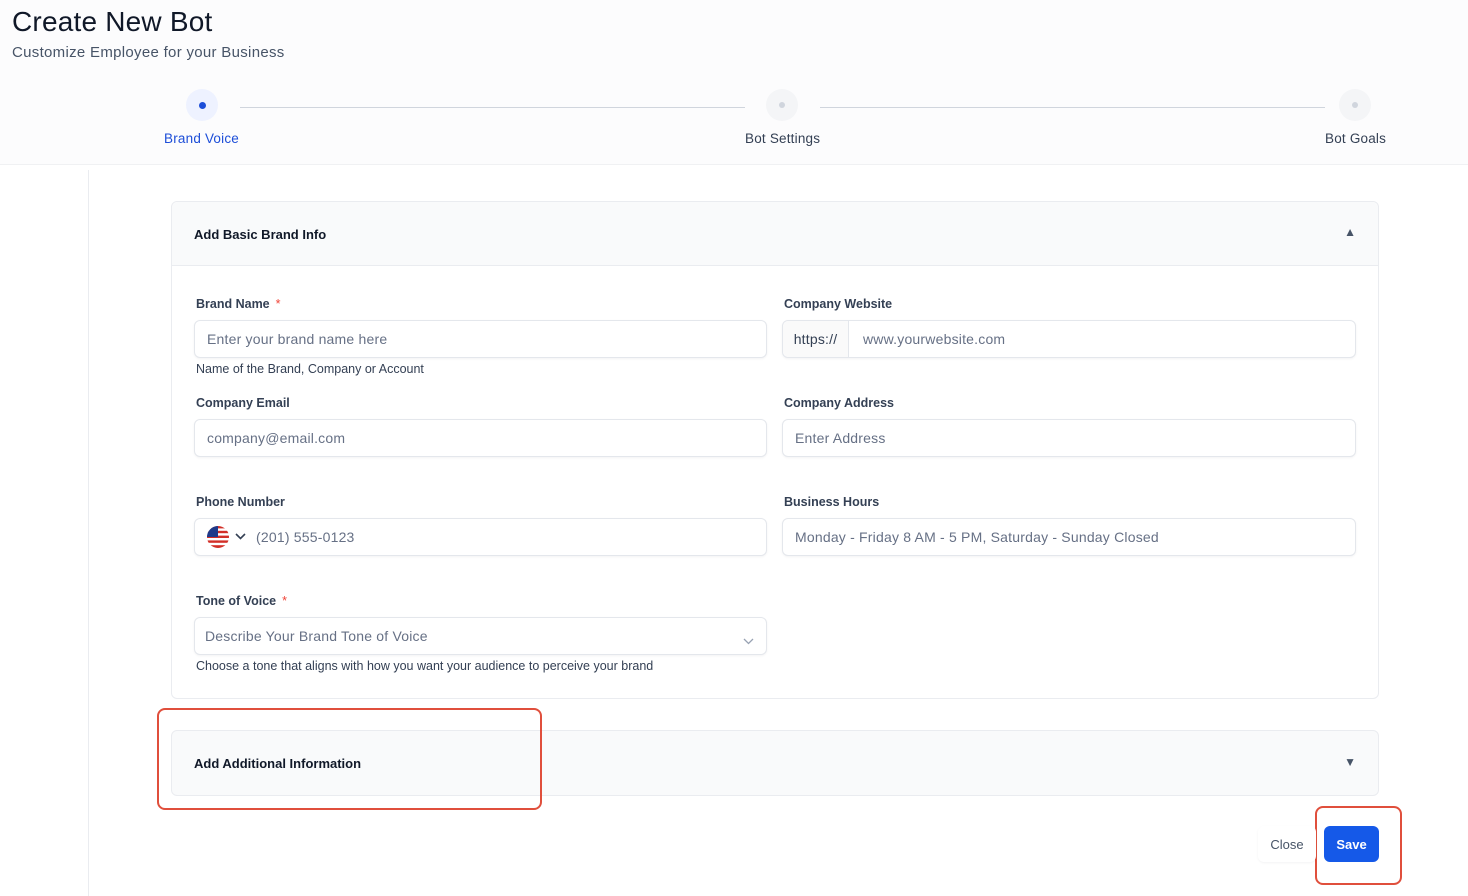 This screenshot has width=1468, height=896. I want to click on company-website-input: https:// www.yourwebsite.com, so click(1069, 339).